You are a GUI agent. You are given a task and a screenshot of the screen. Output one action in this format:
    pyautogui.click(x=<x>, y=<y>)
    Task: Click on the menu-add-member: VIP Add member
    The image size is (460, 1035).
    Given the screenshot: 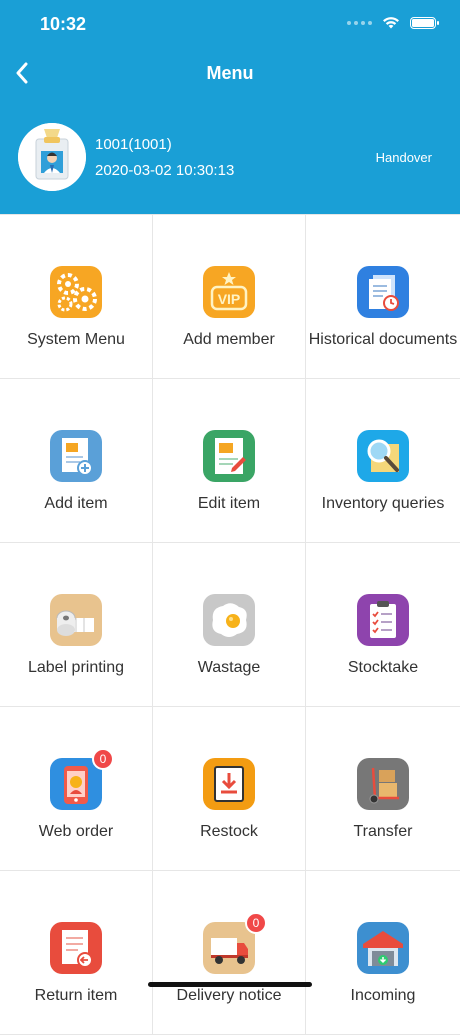 What is the action you would take?
    pyautogui.click(x=229, y=297)
    